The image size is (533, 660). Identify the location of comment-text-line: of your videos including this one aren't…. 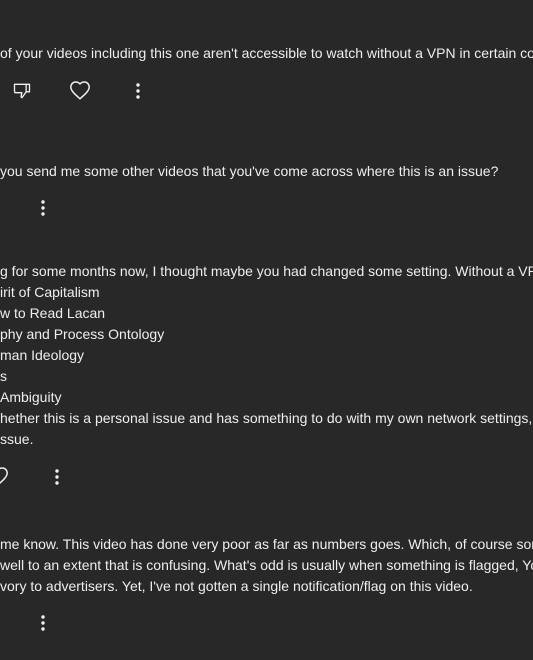
(266, 53).